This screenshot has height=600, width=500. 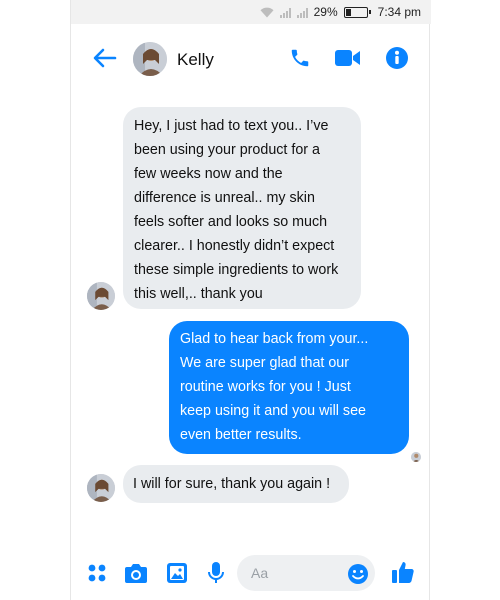 I want to click on battery-fill, so click(x=348, y=12).